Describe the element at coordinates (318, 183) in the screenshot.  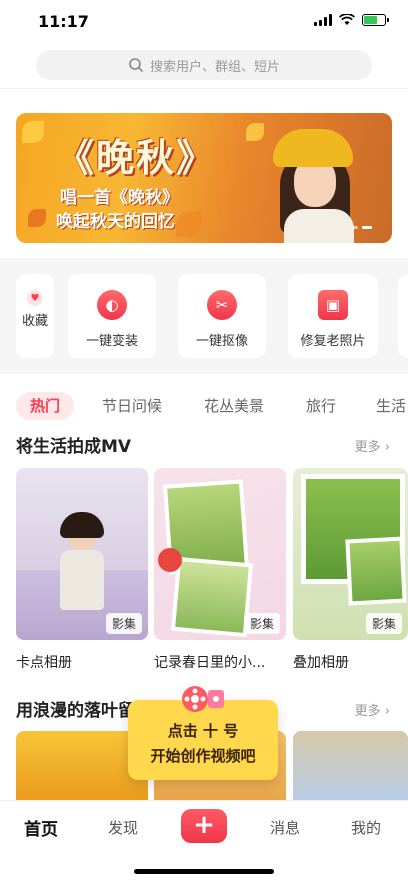
I see `banner-portrait` at that location.